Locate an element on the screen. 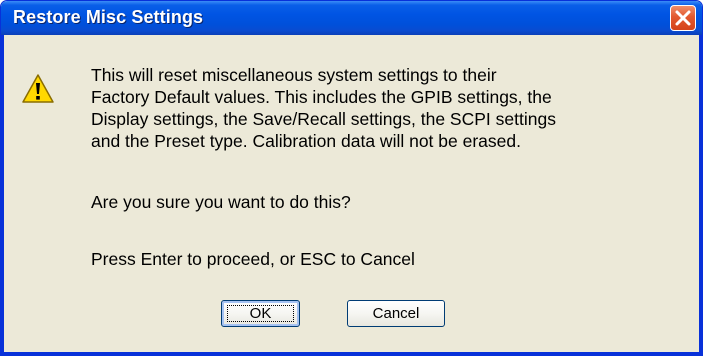 Image resolution: width=703 pixels, height=356 pixels. ok-button: OK is located at coordinates (260, 313).